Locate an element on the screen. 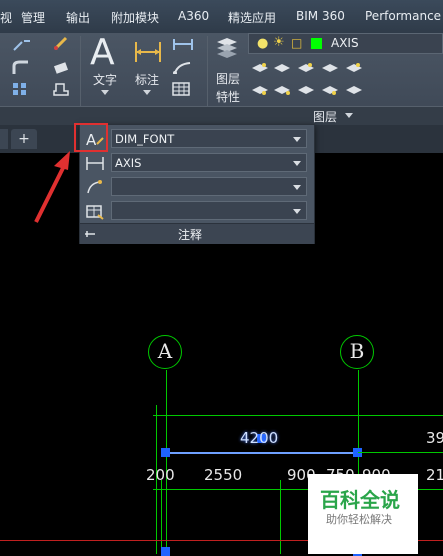 This screenshot has height=556, width=443. linear-dim-icon is located at coordinates (184, 44).